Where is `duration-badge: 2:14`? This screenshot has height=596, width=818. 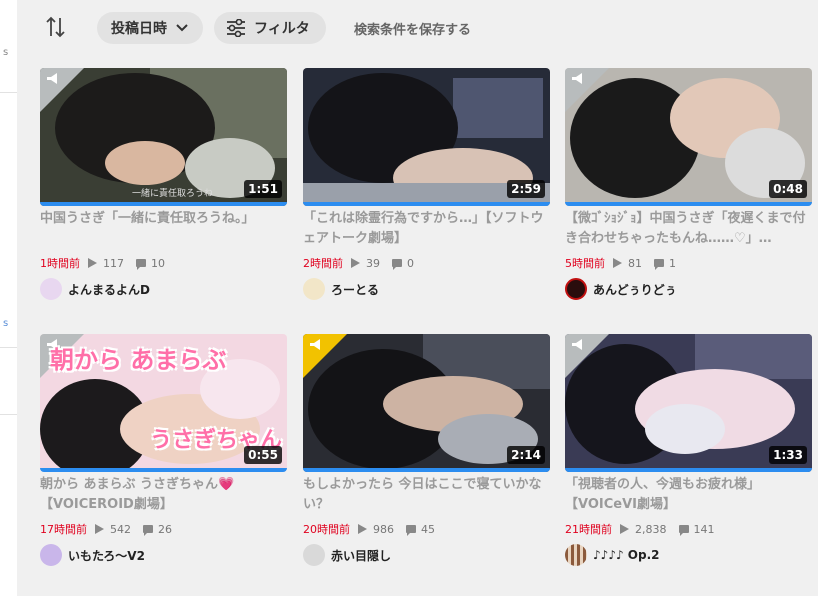
duration-badge: 2:14 is located at coordinates (526, 455).